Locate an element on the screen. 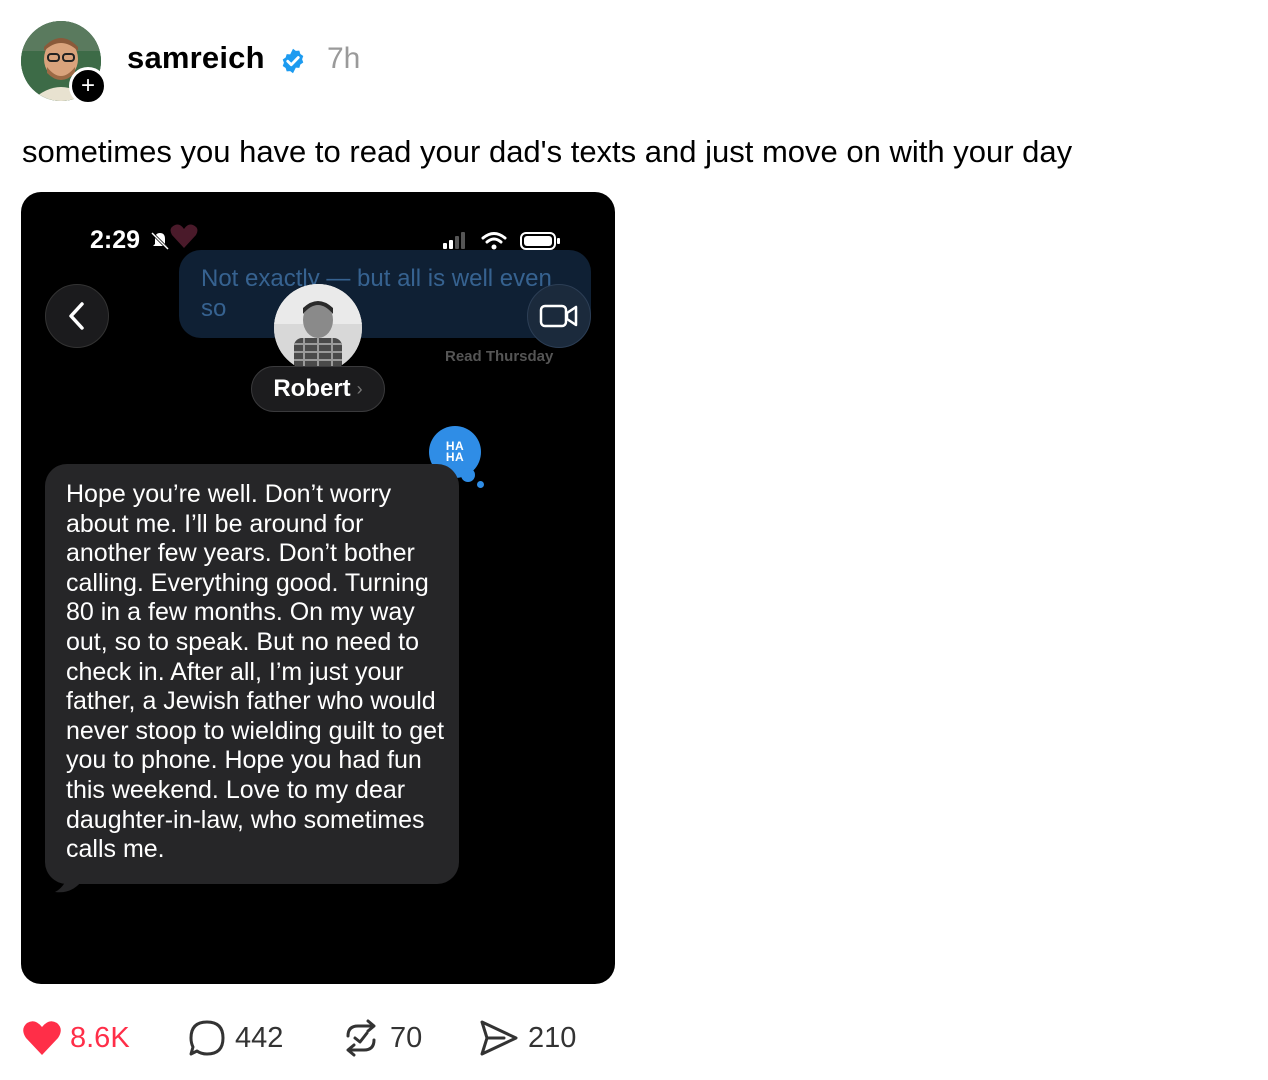  tapback-text: HA HA is located at coordinates (455, 451).